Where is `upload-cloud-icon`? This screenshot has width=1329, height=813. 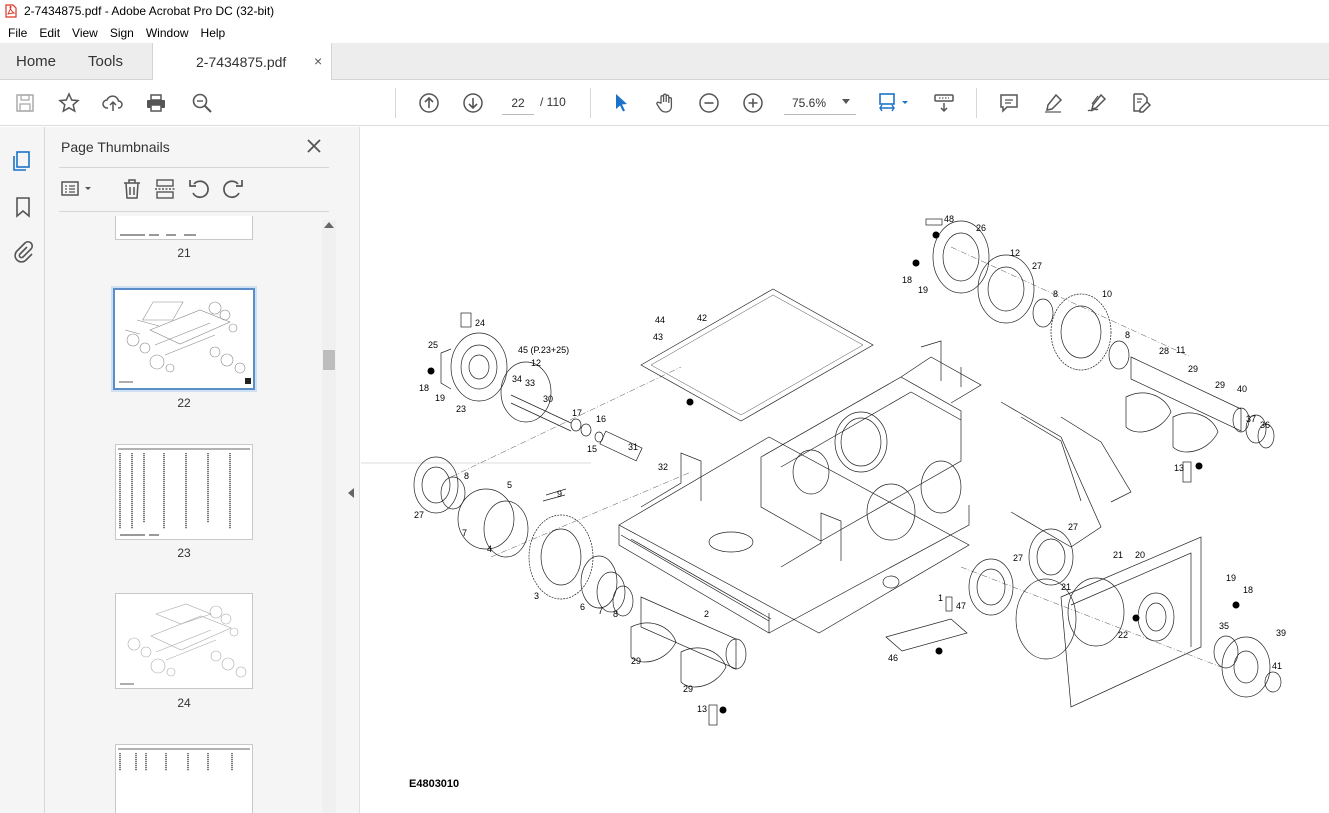 upload-cloud-icon is located at coordinates (113, 103).